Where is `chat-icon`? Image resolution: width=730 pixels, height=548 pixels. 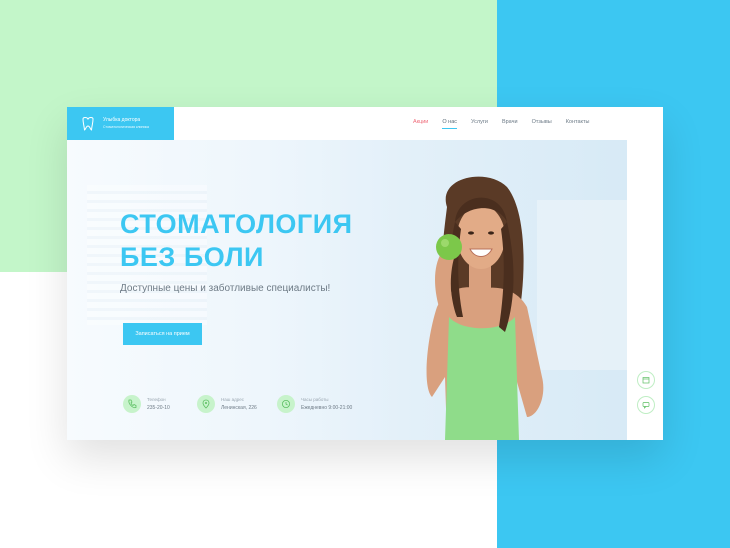 chat-icon is located at coordinates (646, 405).